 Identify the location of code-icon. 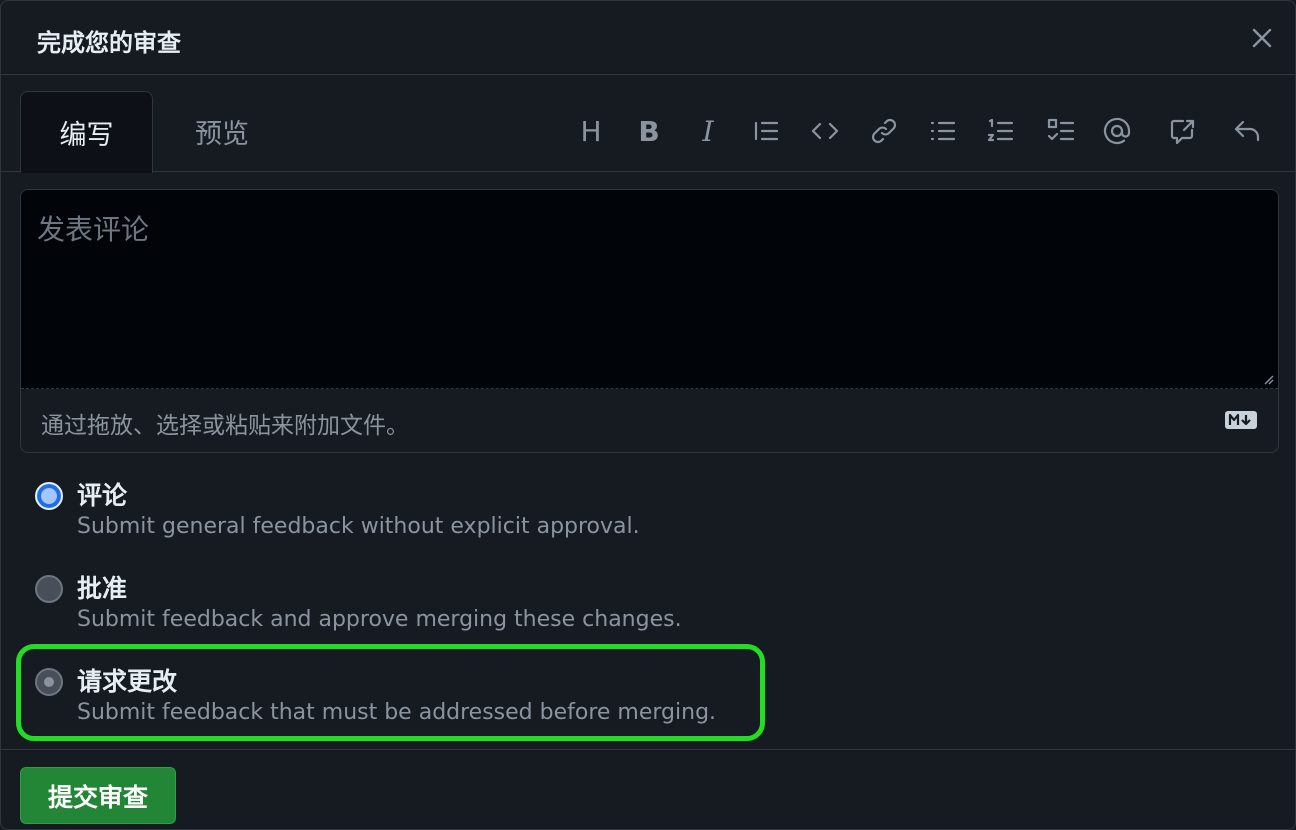
(825, 131).